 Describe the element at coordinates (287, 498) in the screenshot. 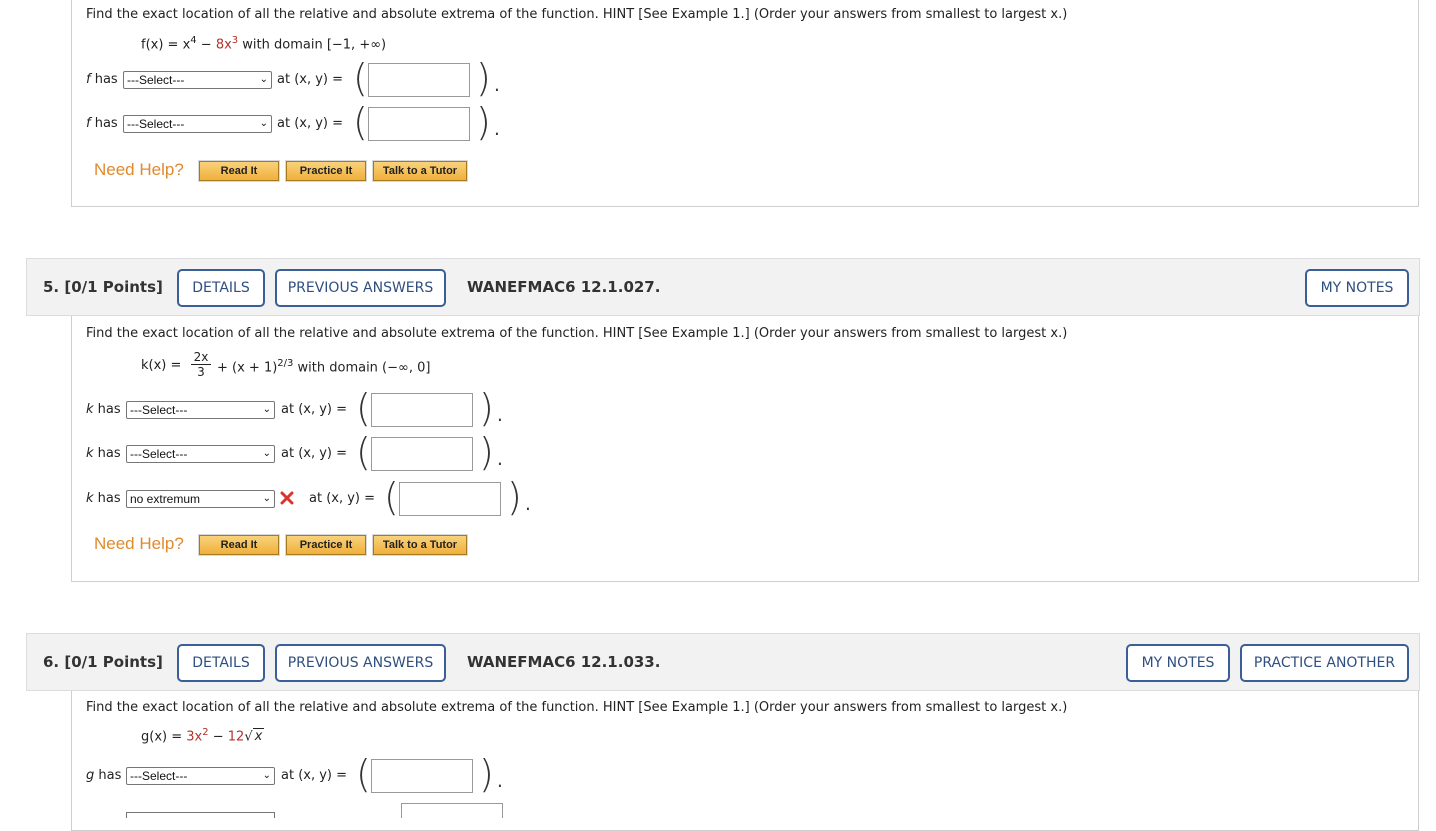

I see `incorrect-icon` at that location.